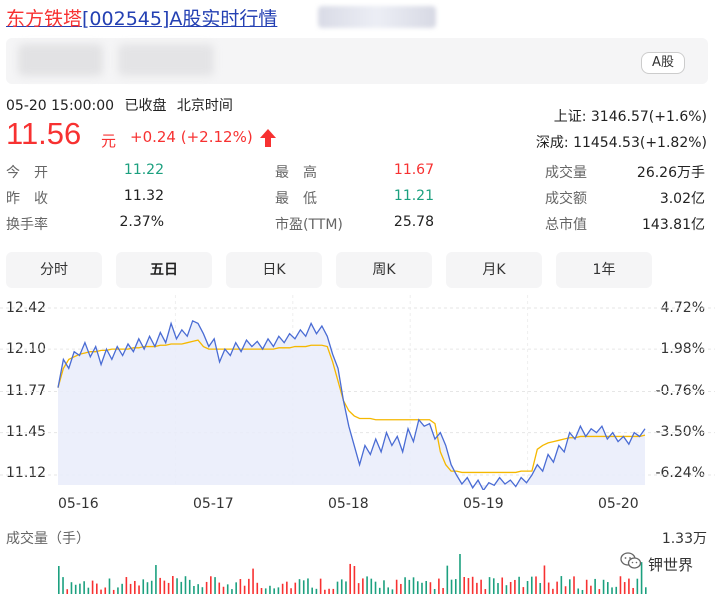  I want to click on market-badge: A股, so click(663, 63).